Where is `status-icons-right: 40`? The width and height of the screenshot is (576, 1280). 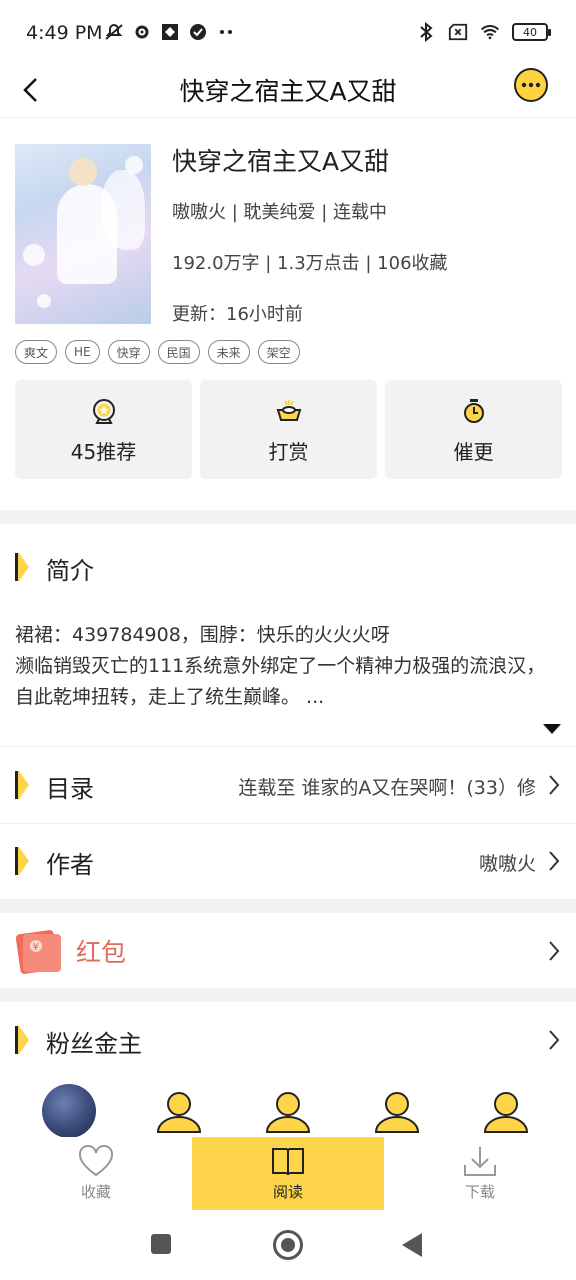 status-icons-right: 40 is located at coordinates (483, 32).